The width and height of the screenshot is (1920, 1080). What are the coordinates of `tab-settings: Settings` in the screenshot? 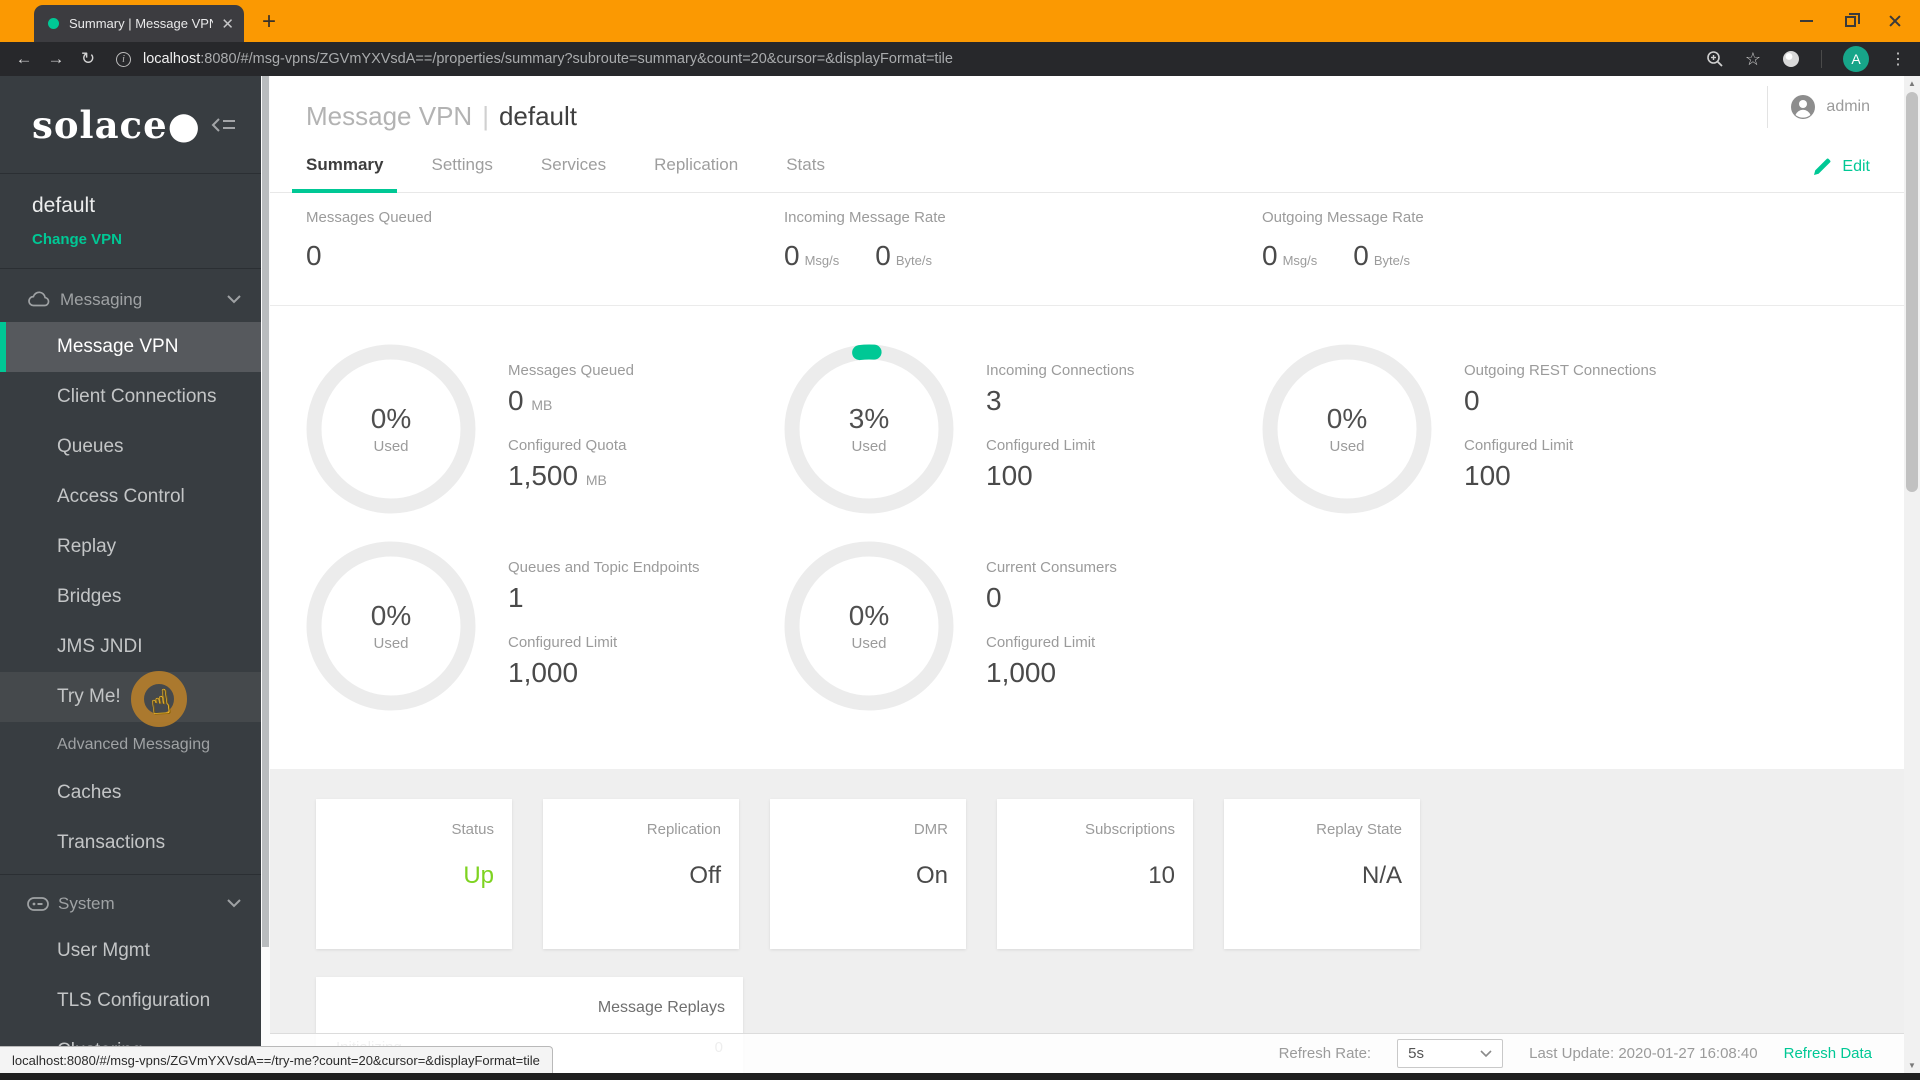 It's located at (461, 167).